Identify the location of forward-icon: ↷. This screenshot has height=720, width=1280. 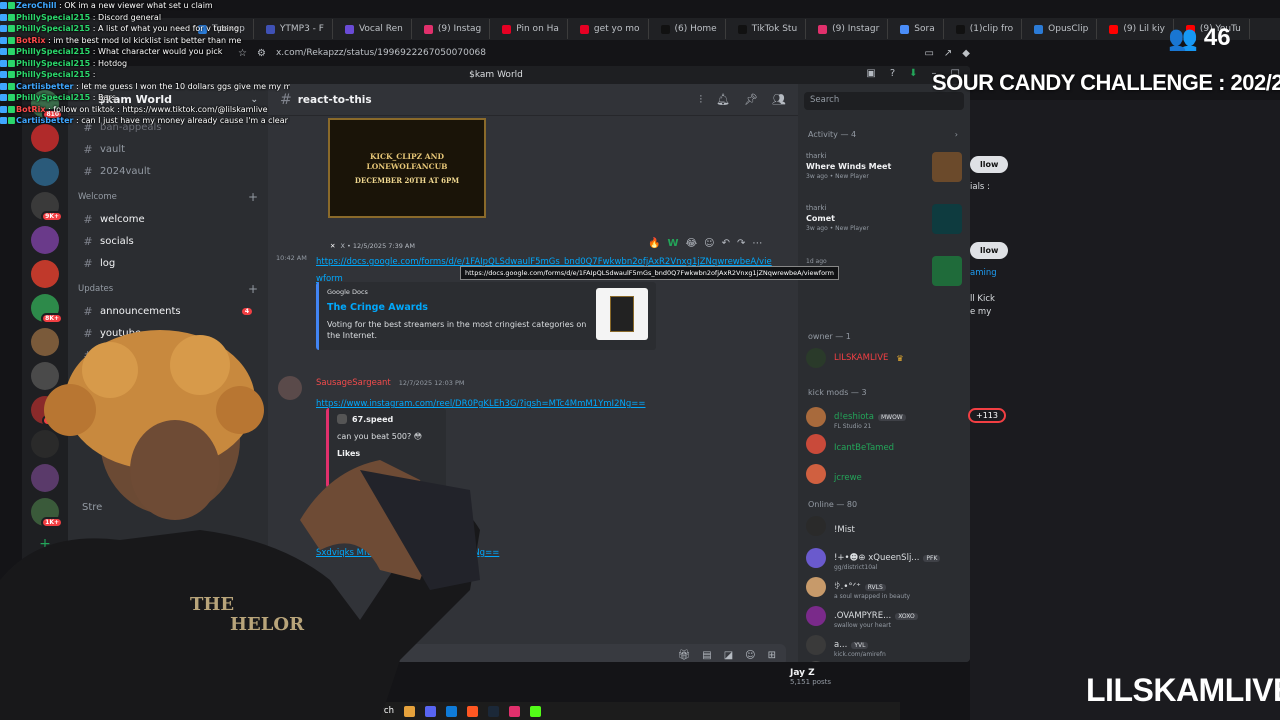
(741, 243).